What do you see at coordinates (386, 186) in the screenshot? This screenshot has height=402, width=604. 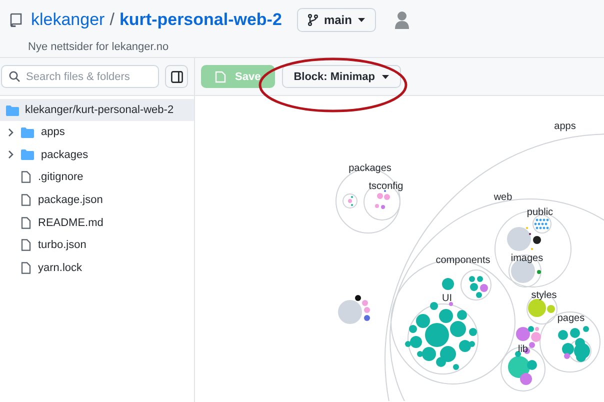 I see `minimap-label: tsconfig` at bounding box center [386, 186].